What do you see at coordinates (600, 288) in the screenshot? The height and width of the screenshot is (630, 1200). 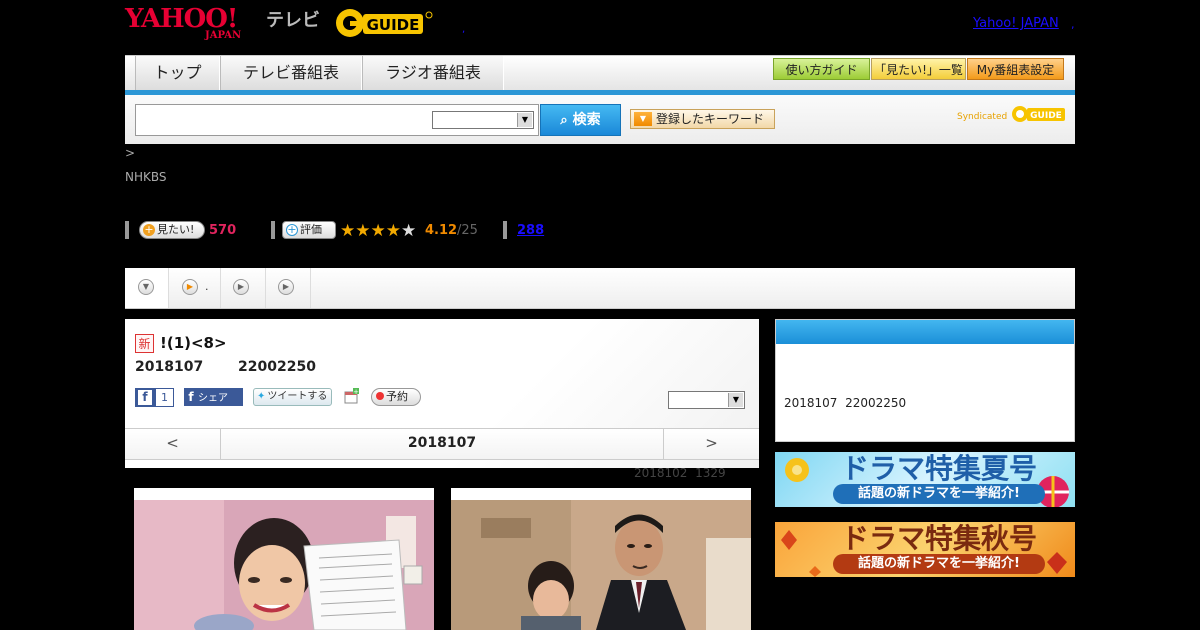 I see `program-tabs: ▼ ▶ . ▶ ▶` at bounding box center [600, 288].